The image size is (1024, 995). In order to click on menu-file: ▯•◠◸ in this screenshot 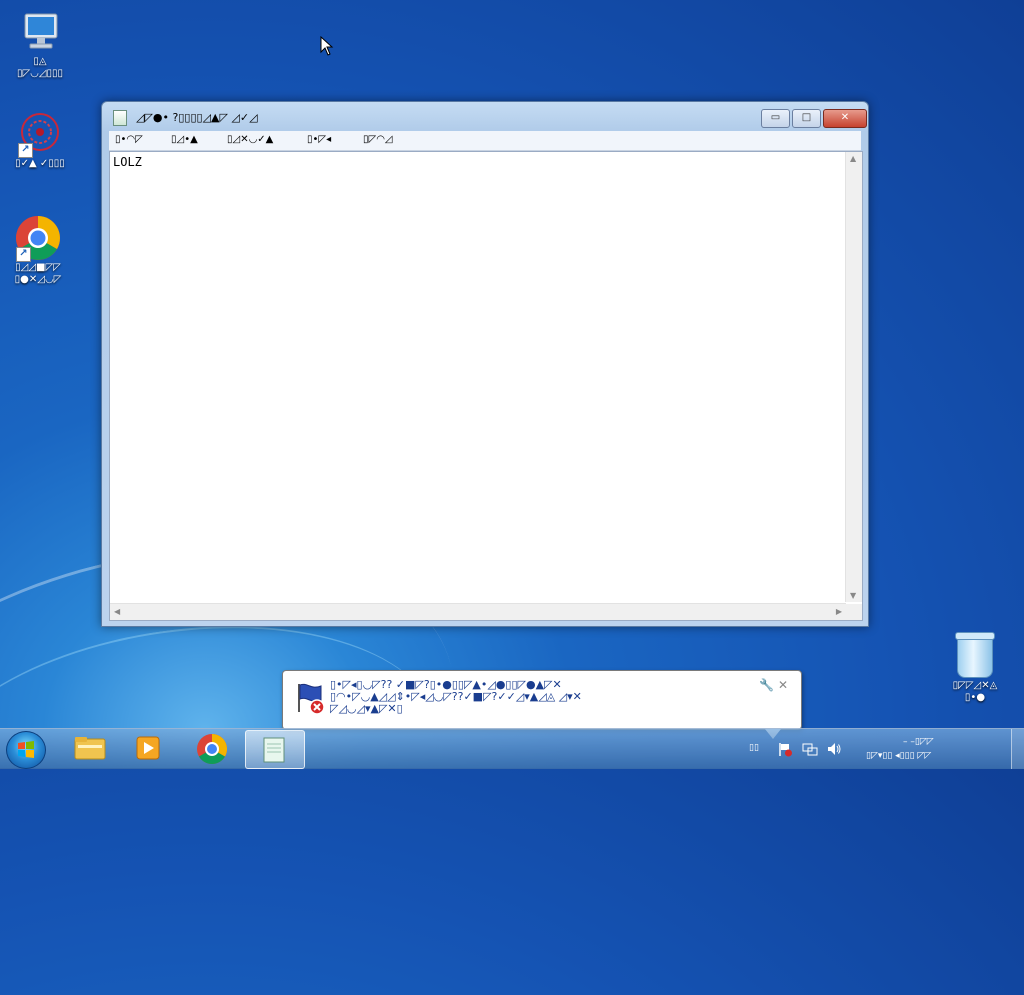, I will do `click(129, 139)`.